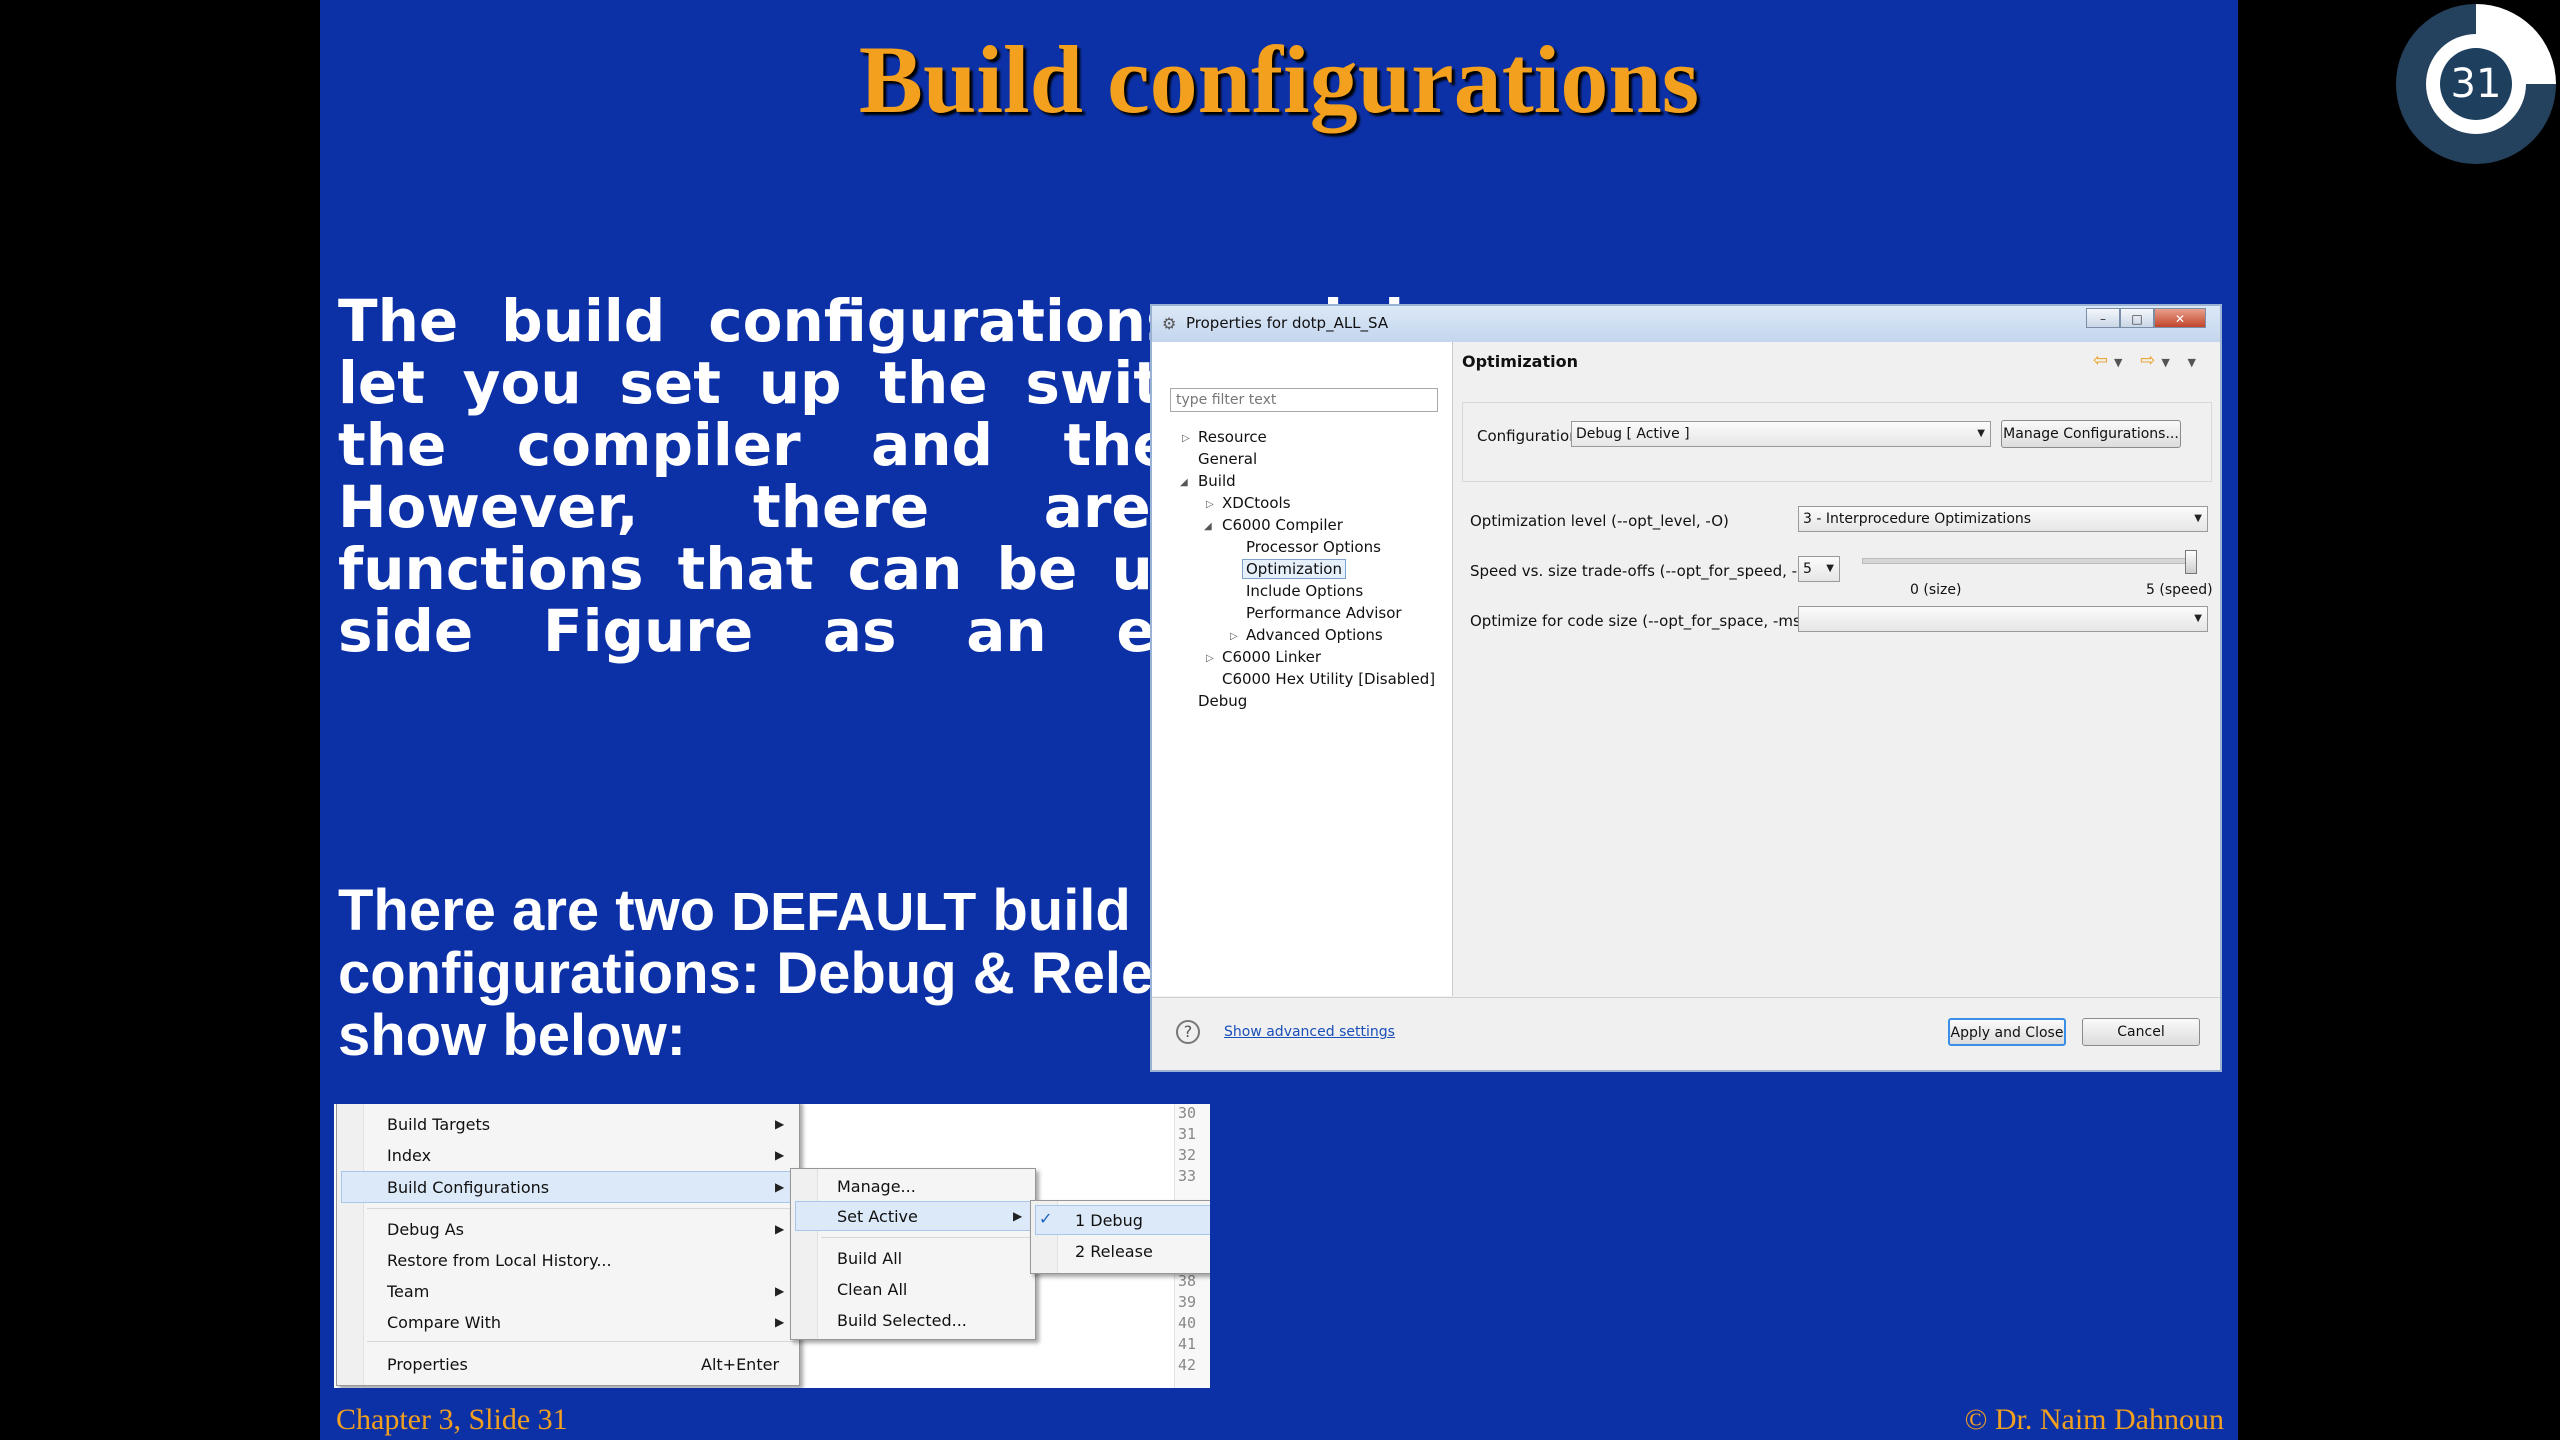  I want to click on speed-slider-track, so click(2028, 561).